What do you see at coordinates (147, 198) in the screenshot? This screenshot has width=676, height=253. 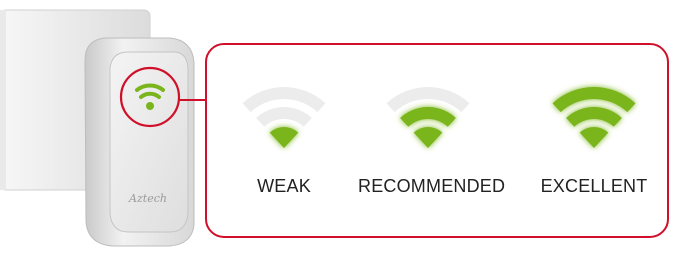 I see `device-brand-logo: Aztech` at bounding box center [147, 198].